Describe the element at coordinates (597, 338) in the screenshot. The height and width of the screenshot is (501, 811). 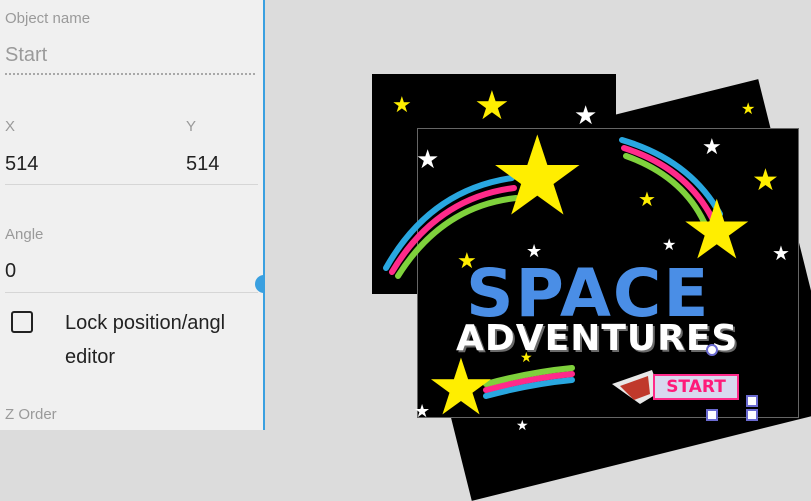
I see `game-title-adventures: ADVENTURES` at that location.